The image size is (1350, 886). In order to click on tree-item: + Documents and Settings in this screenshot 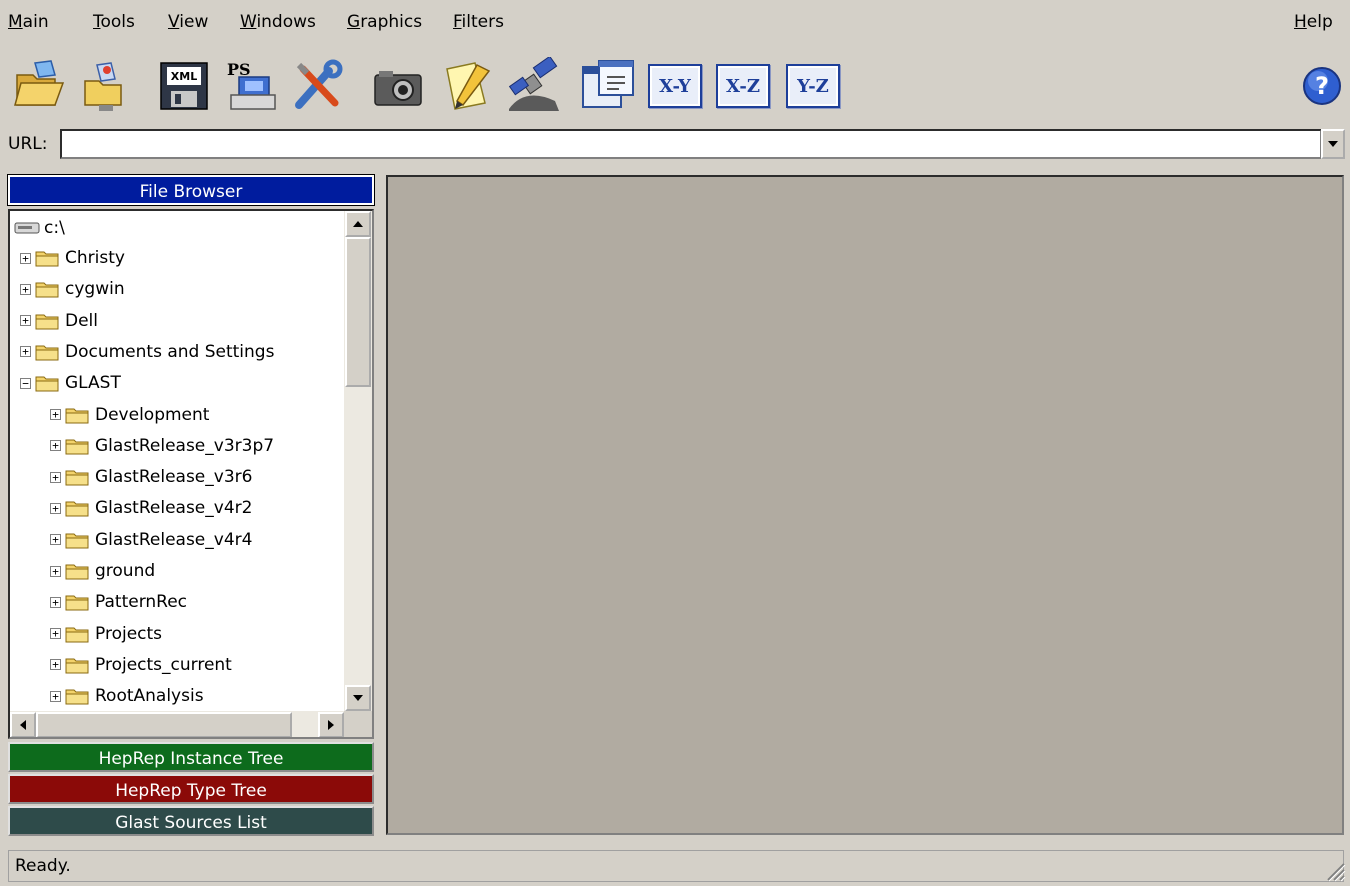, I will do `click(147, 352)`.